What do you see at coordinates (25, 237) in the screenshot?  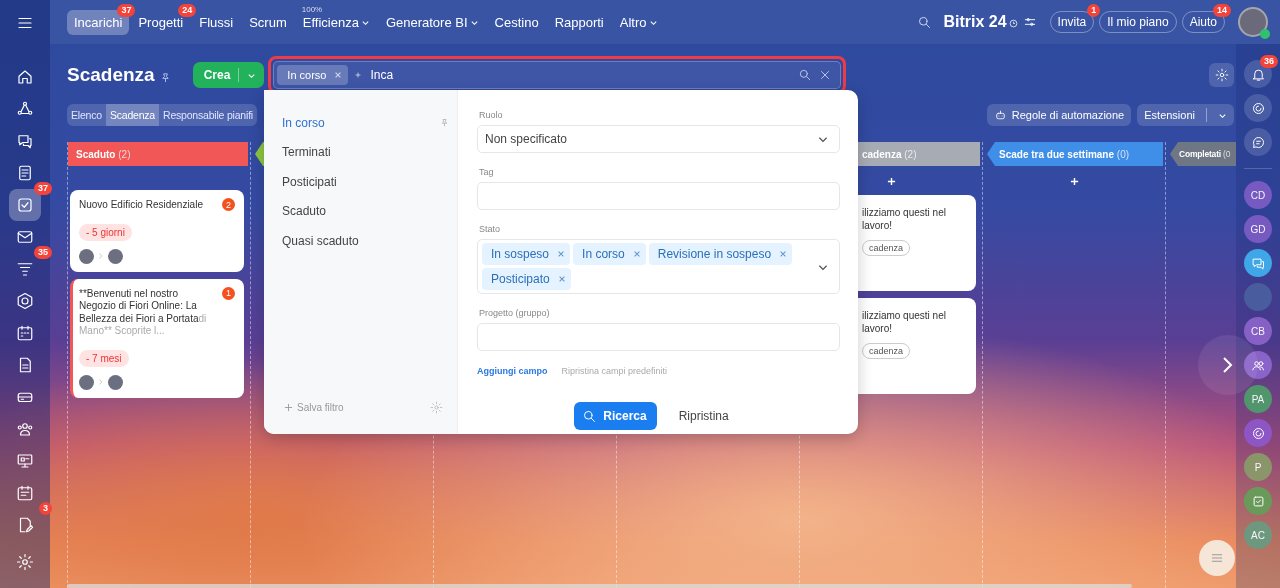 I see `mail-icon` at bounding box center [25, 237].